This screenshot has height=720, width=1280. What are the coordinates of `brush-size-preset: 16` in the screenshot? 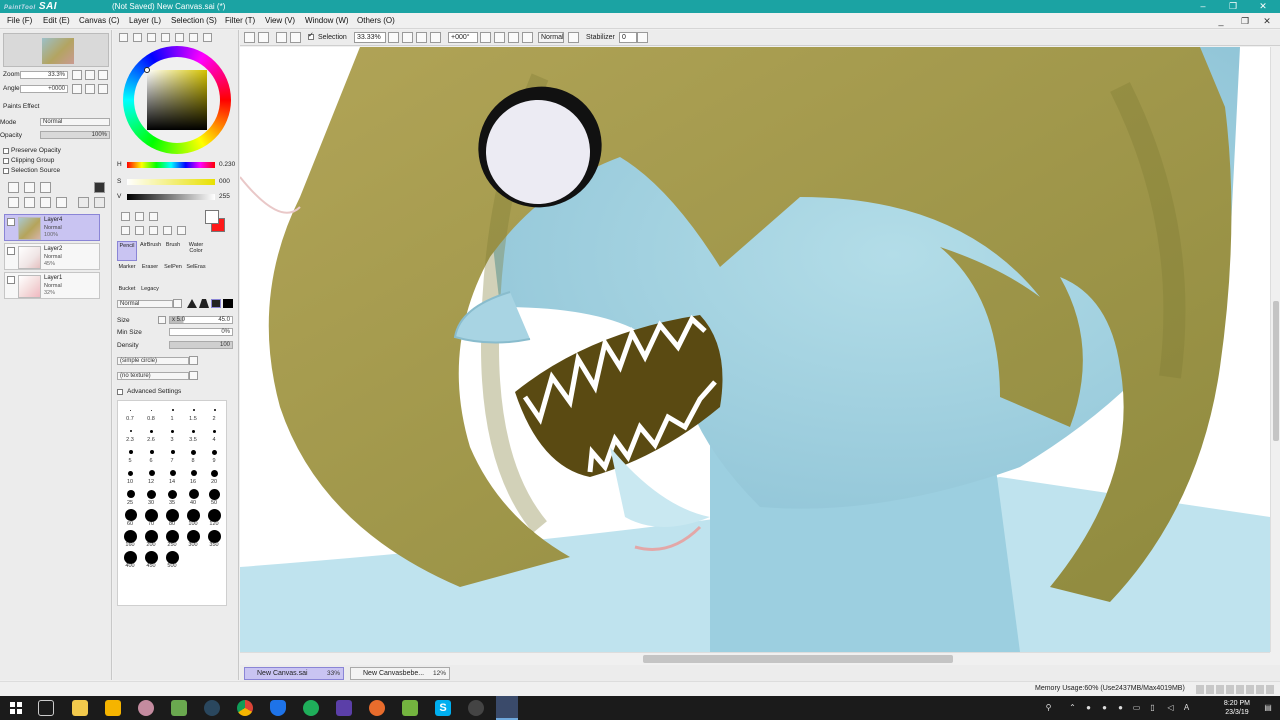 It's located at (193, 476).